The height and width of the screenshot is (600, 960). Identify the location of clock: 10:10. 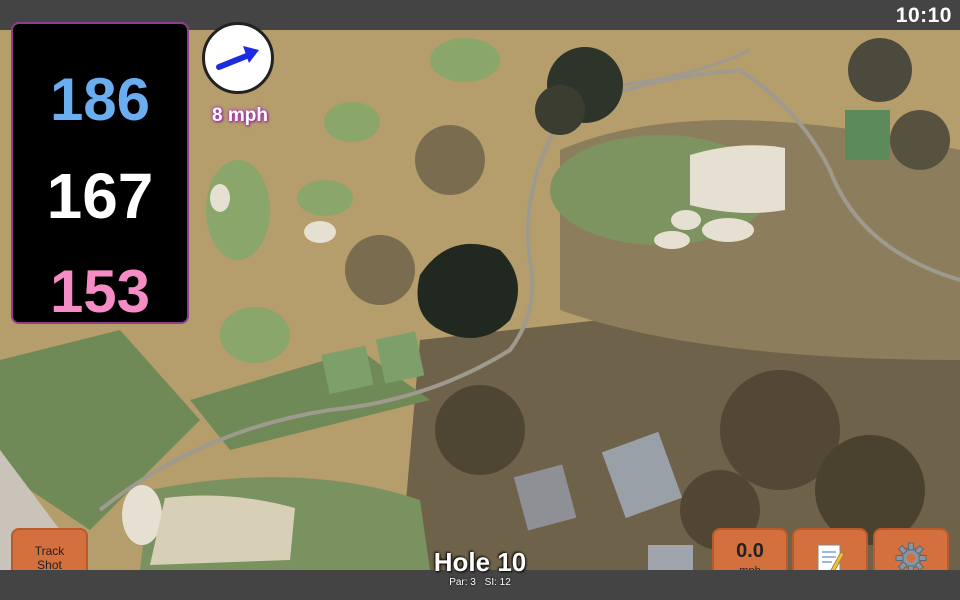
(923, 15).